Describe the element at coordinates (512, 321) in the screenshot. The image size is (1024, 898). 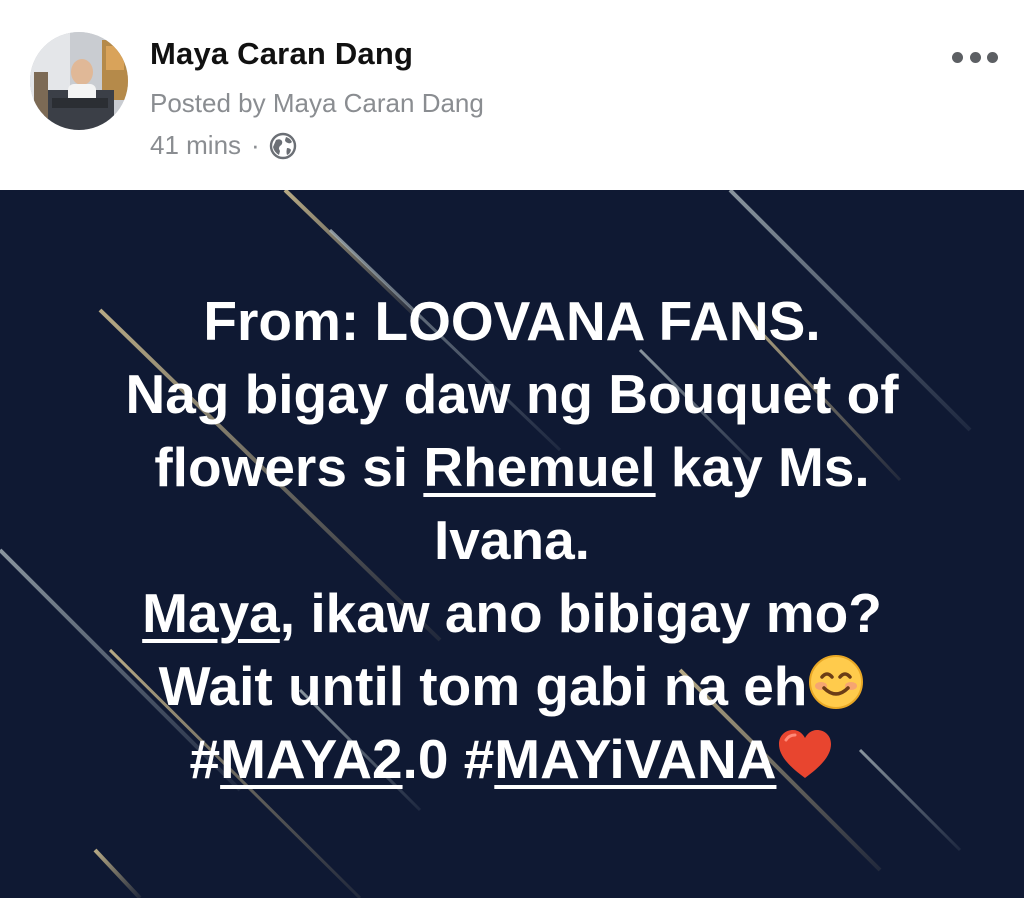
I see `post-line-1: From: LOOVANA FANS.` at that location.